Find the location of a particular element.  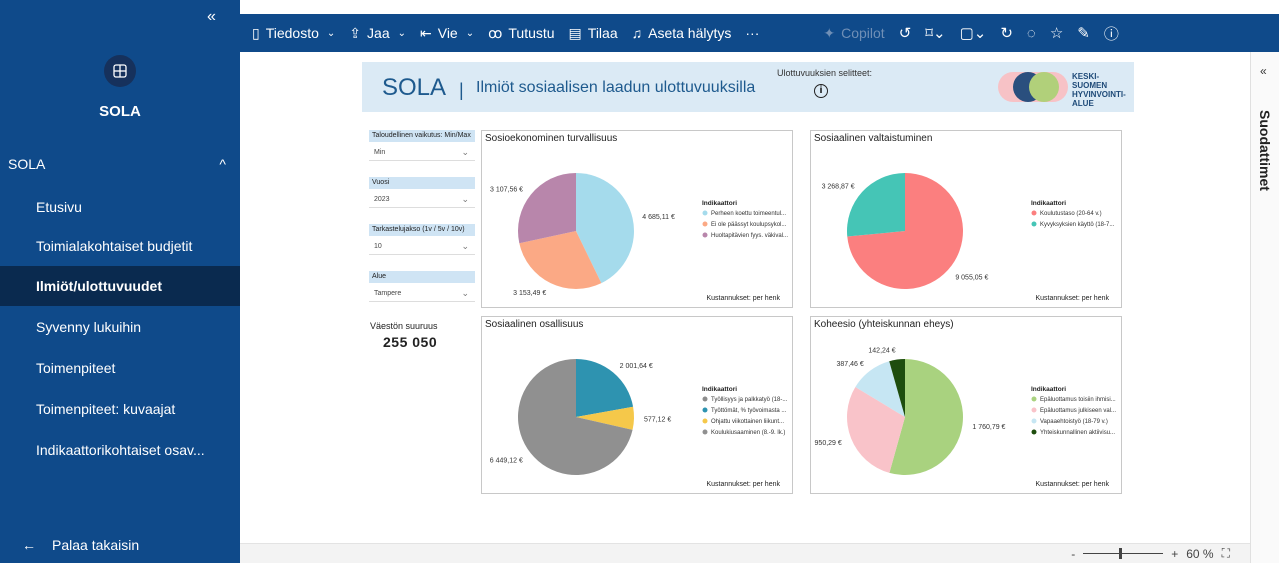

export-label: Vie is located at coordinates (447, 33).